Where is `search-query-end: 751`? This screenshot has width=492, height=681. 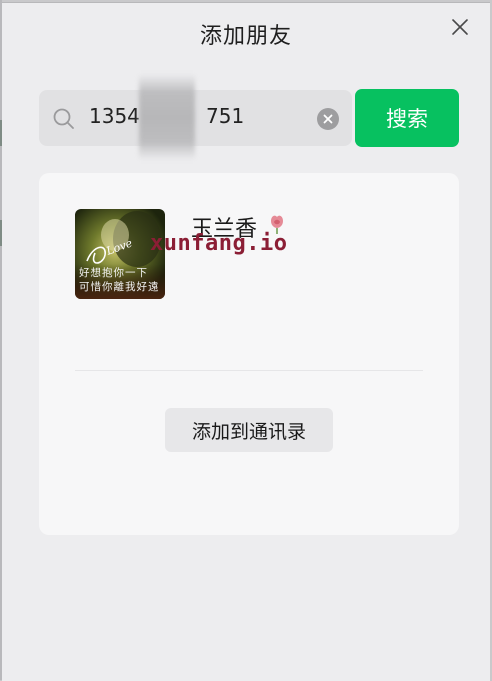
search-query-end: 751 is located at coordinates (225, 116).